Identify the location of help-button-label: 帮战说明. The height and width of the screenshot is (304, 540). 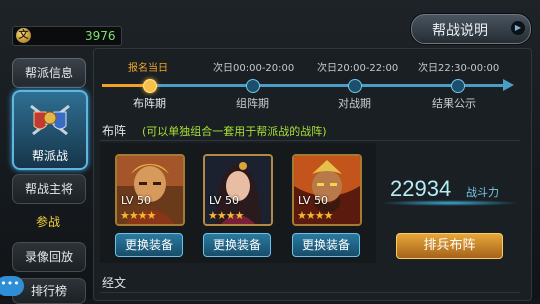
(460, 31).